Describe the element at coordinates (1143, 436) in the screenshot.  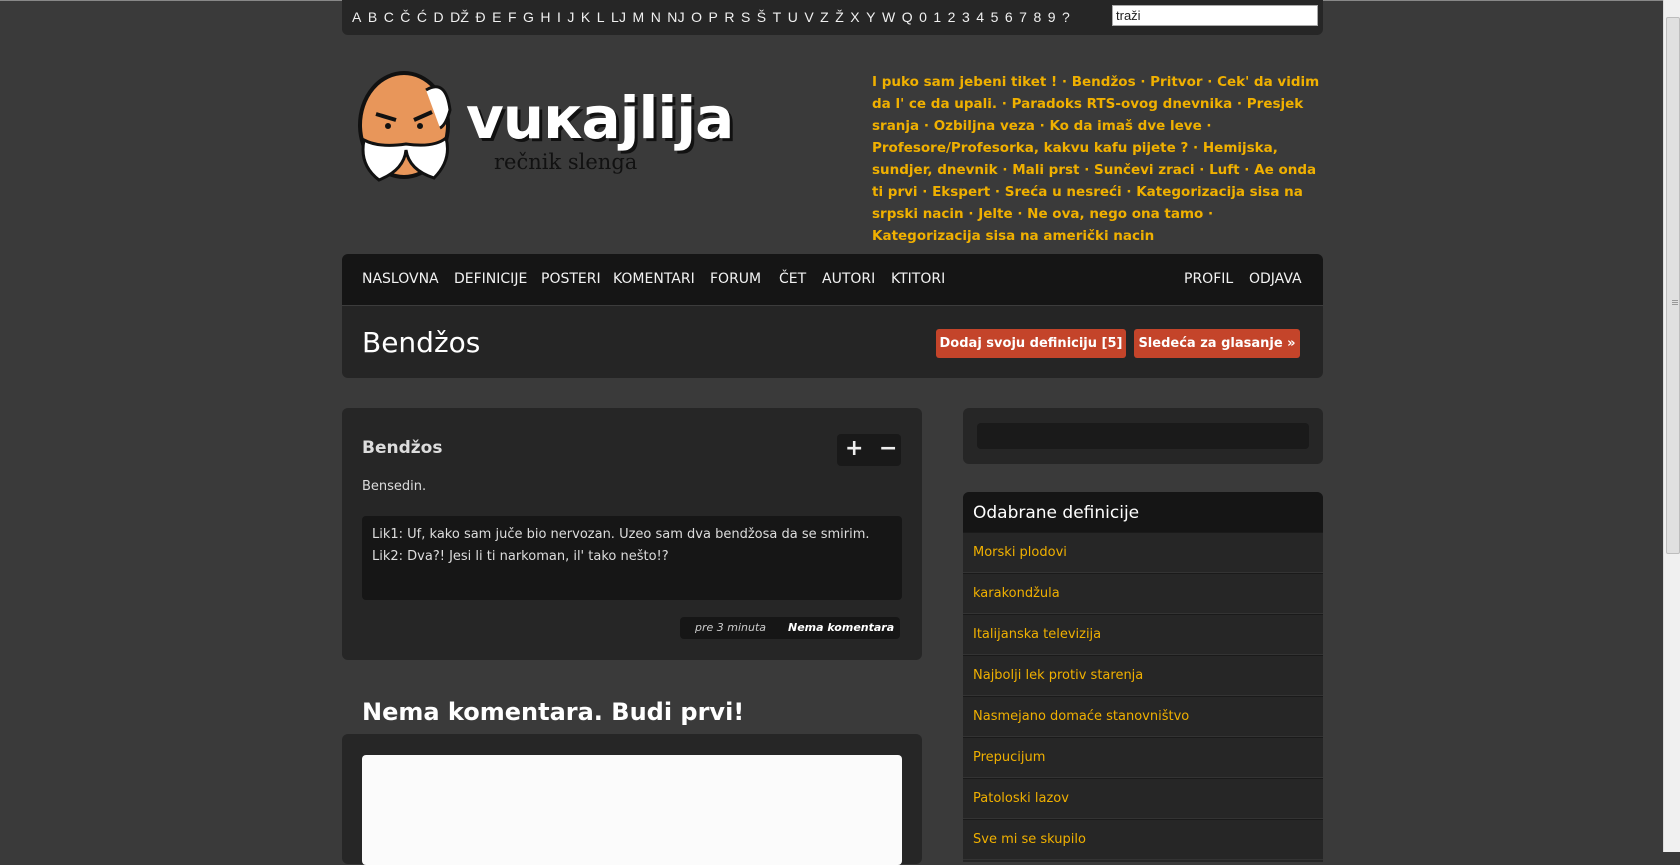
I see `sidebar-placeholder` at that location.